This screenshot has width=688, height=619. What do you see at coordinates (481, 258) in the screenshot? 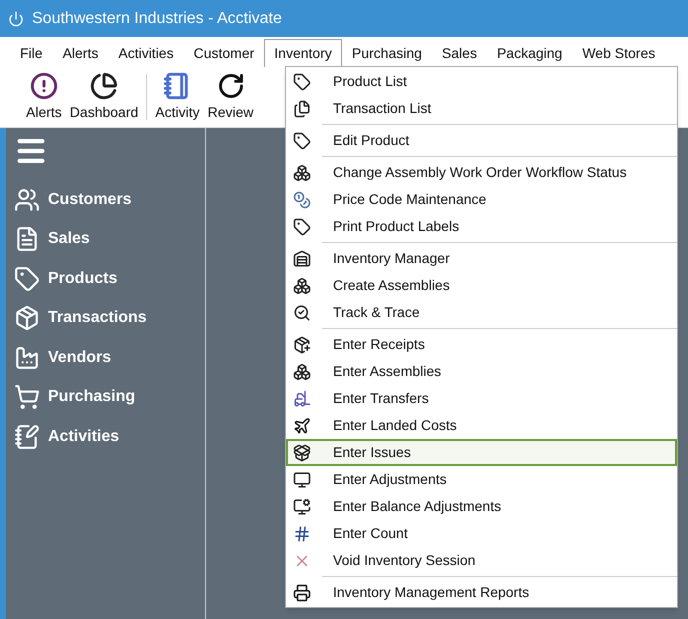
I see `dropdown-item: Inventory Manager` at bounding box center [481, 258].